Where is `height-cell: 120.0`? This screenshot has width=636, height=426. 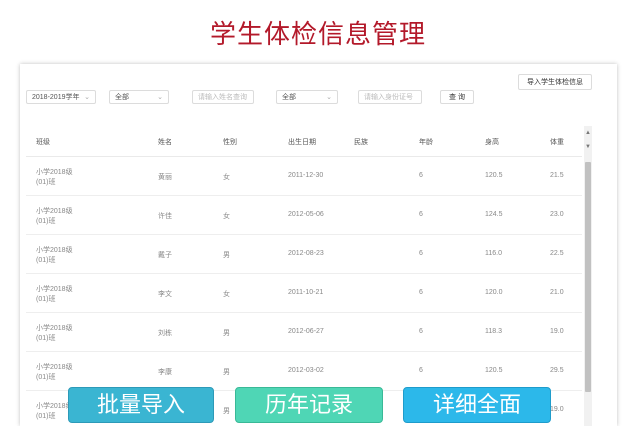
height-cell: 120.0 is located at coordinates (494, 292).